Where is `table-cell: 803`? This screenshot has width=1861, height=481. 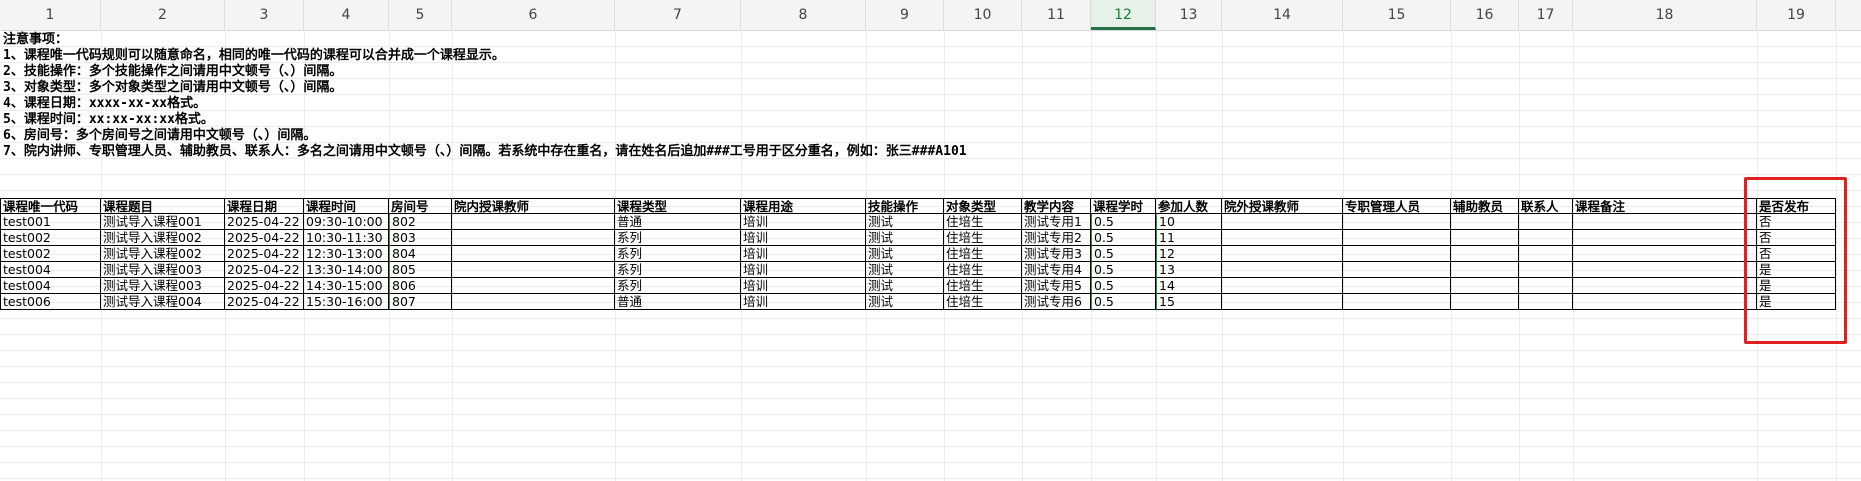 table-cell: 803 is located at coordinates (420, 238).